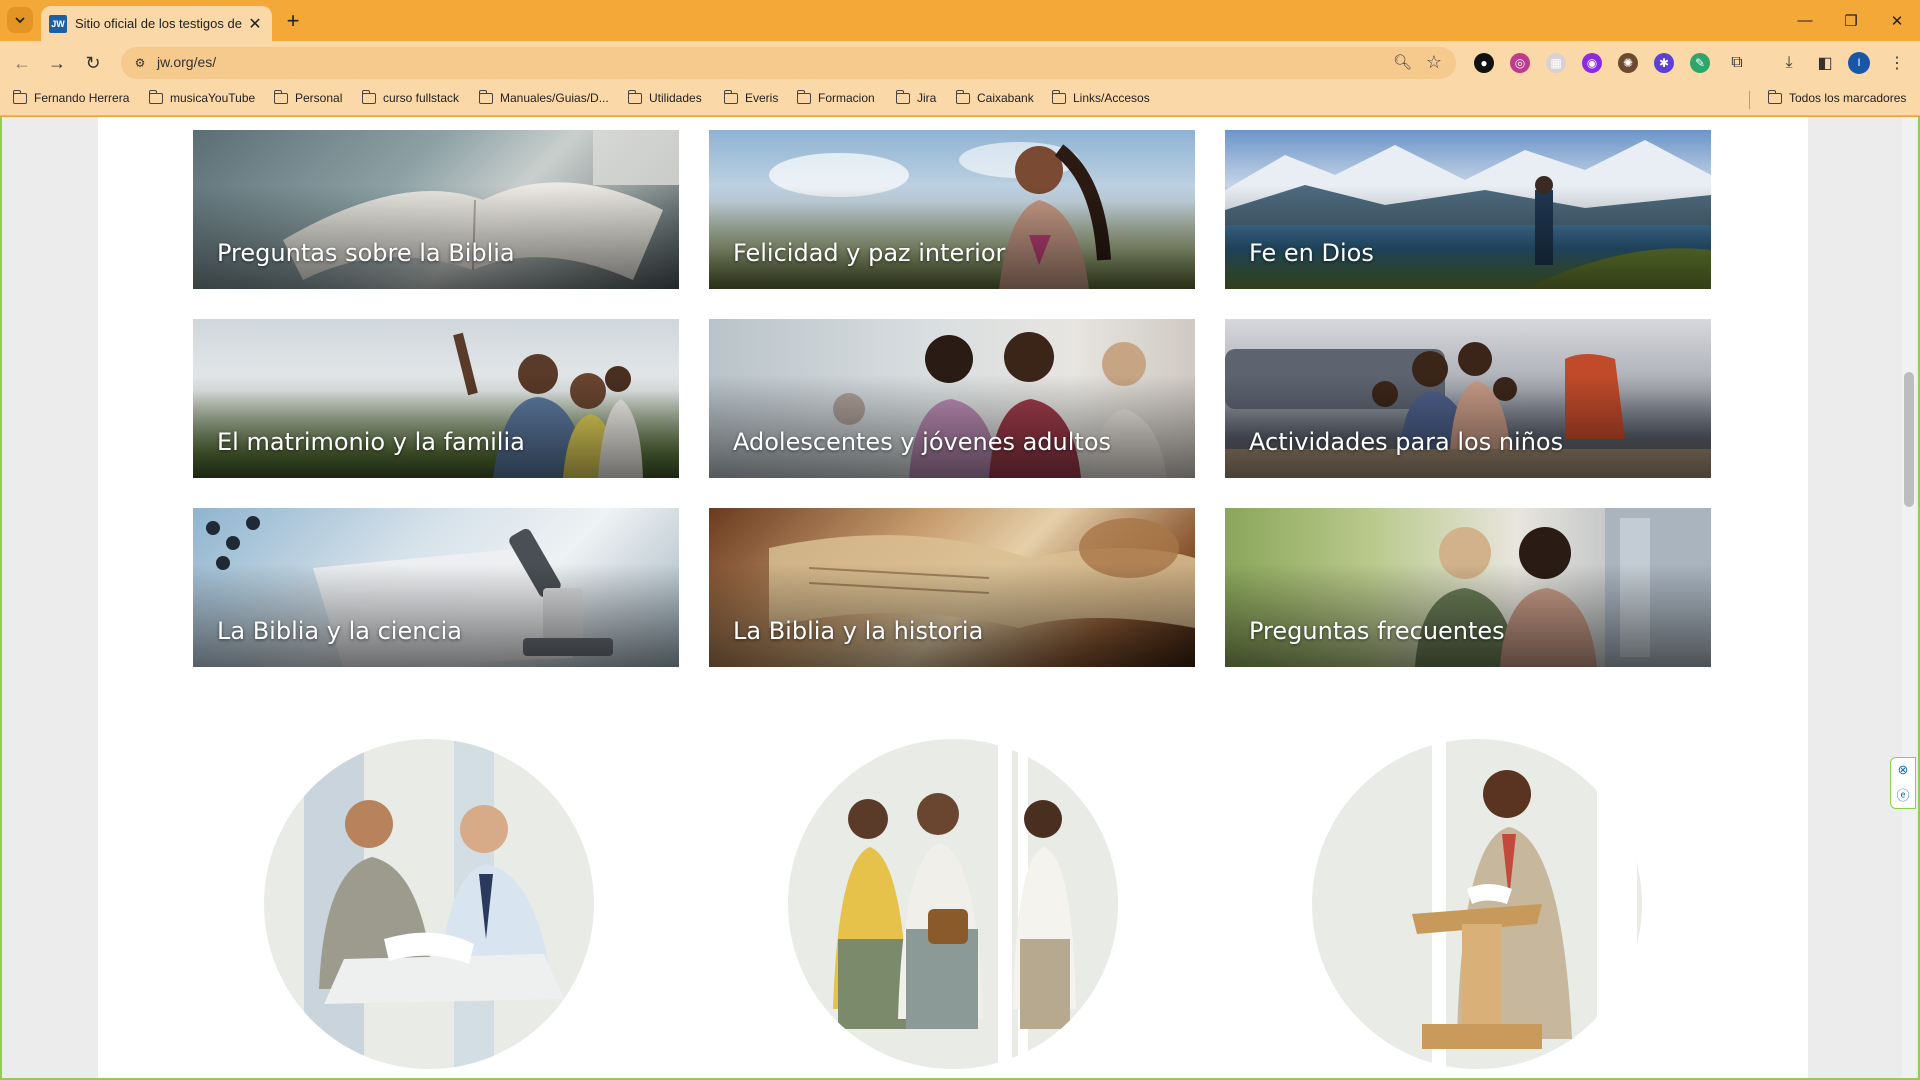  I want to click on topic-card-bible-questions: Preguntas sobre la Biblia, so click(436, 209).